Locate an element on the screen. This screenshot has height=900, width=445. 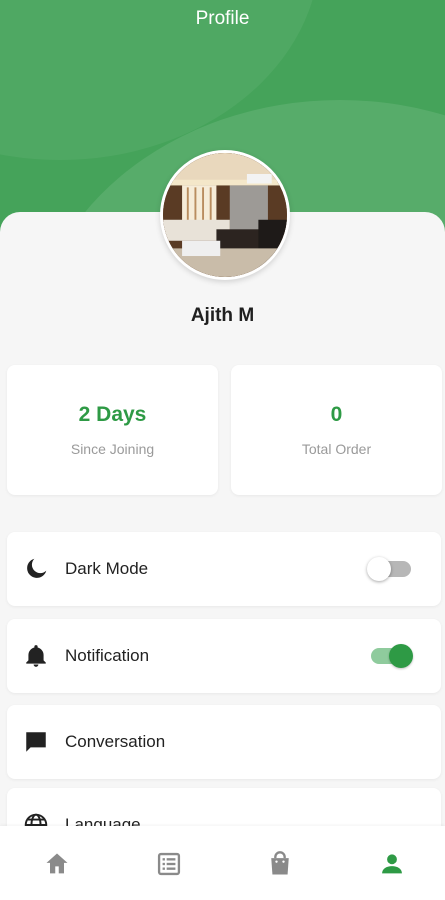
settings-row-label: Conversation is located at coordinates (115, 741).